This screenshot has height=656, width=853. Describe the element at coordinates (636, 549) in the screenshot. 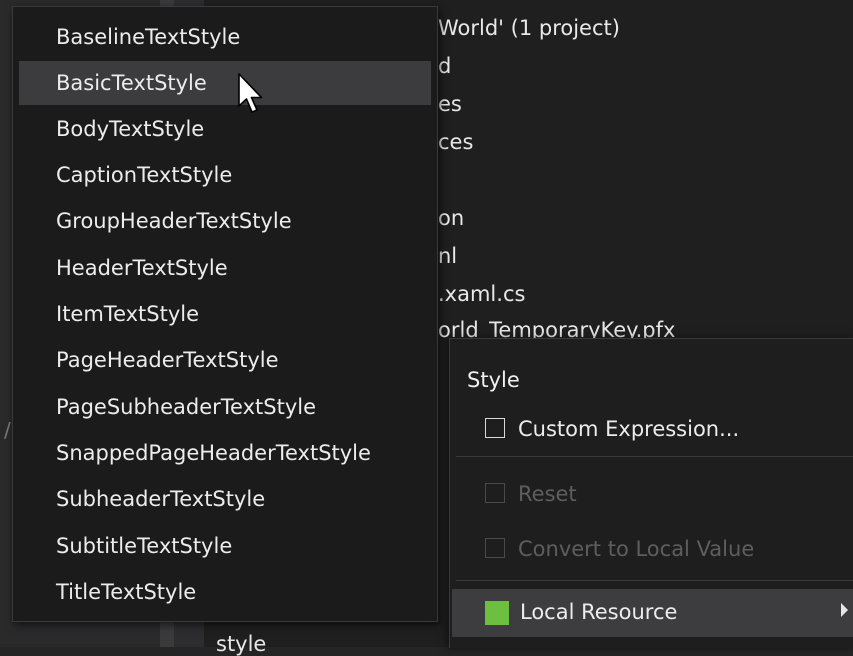

I see `menu-item-label: Convert to Local Value` at that location.